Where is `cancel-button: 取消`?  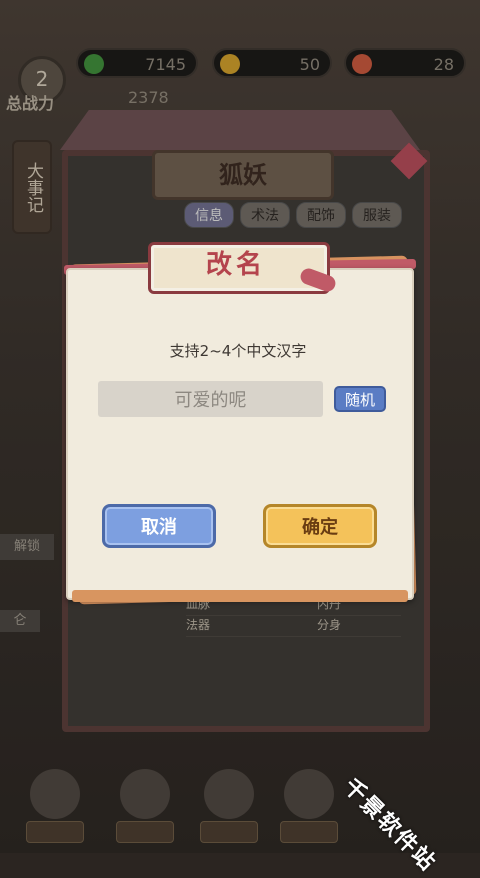 cancel-button: 取消 is located at coordinates (159, 526).